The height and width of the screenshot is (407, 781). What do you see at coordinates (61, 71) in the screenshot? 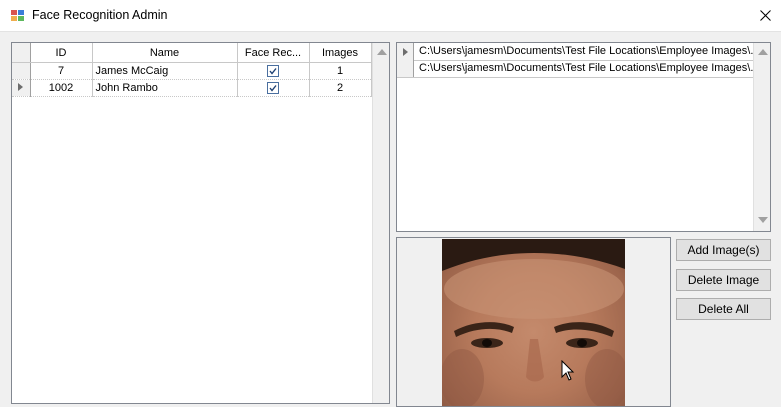
I see `cell-id: 7` at bounding box center [61, 71].